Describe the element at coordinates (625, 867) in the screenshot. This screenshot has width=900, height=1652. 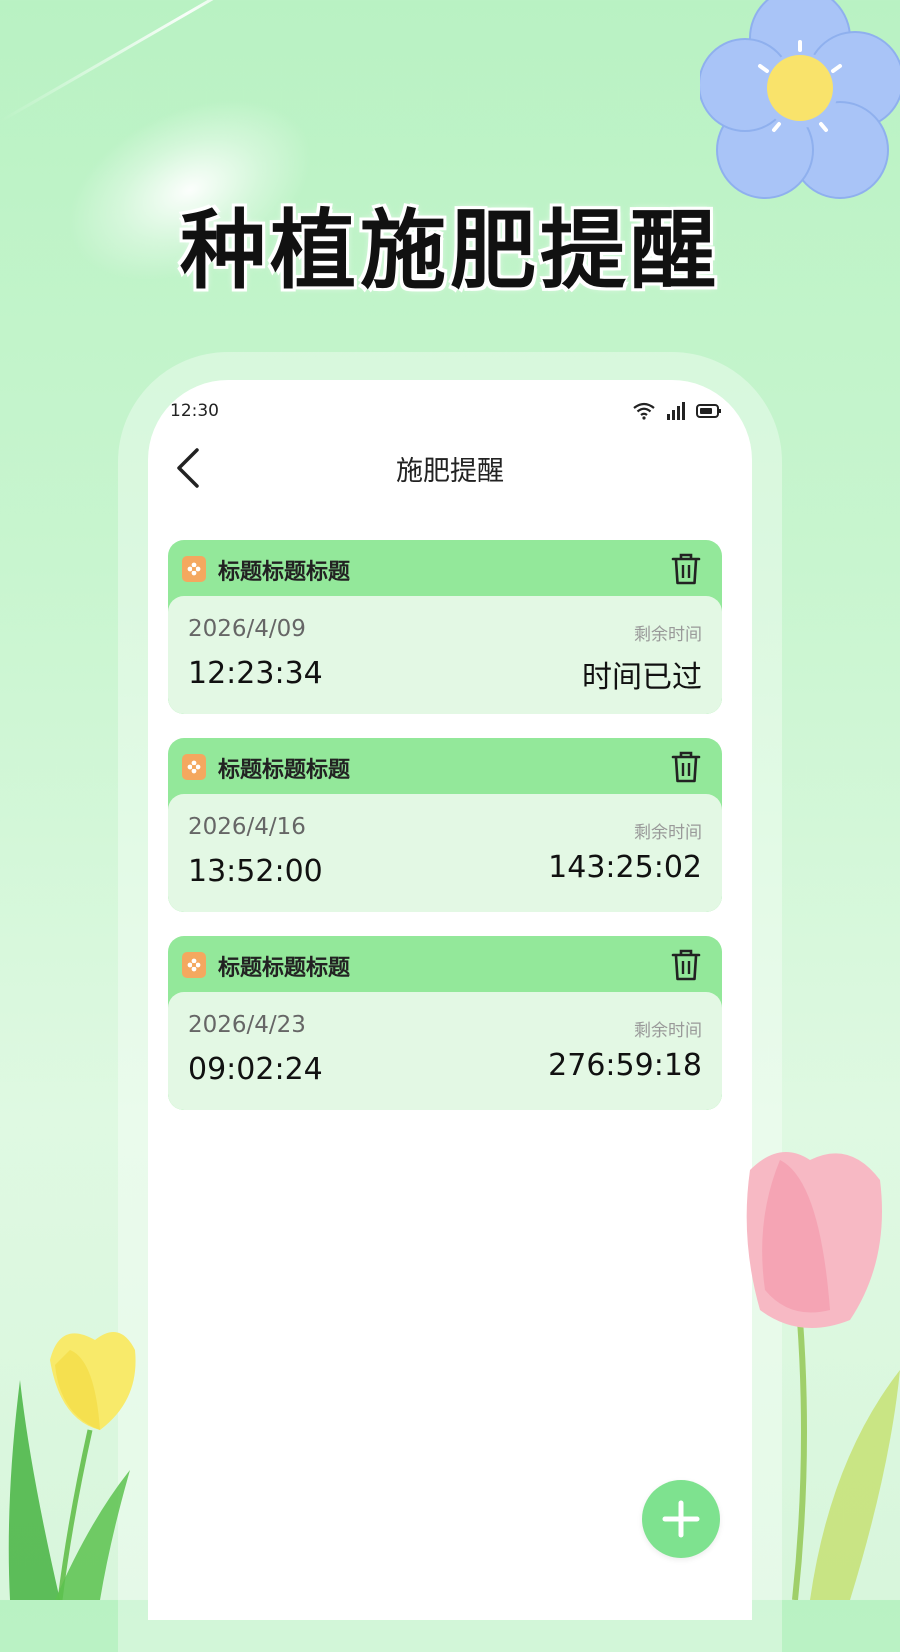
I see `remaining-value: 143:25:02` at that location.